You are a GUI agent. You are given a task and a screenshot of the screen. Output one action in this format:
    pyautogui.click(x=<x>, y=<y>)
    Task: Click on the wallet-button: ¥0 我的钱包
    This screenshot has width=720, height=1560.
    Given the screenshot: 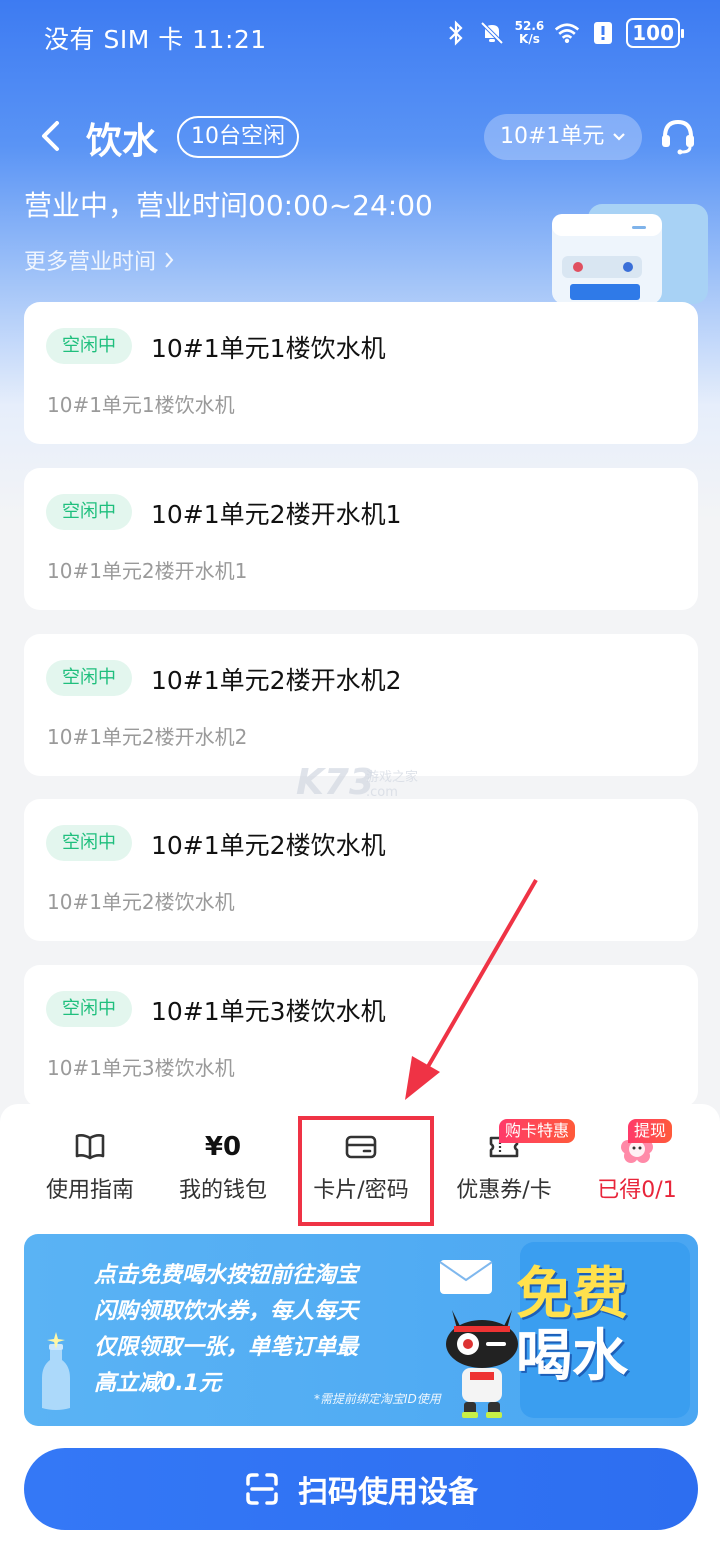 What is the action you would take?
    pyautogui.click(x=223, y=1168)
    